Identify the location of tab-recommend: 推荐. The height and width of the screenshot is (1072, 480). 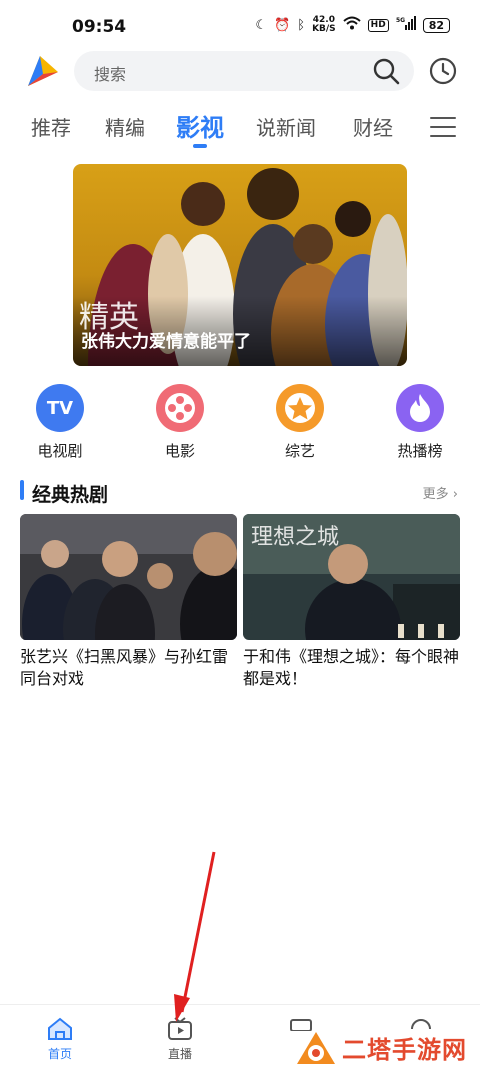
(51, 126).